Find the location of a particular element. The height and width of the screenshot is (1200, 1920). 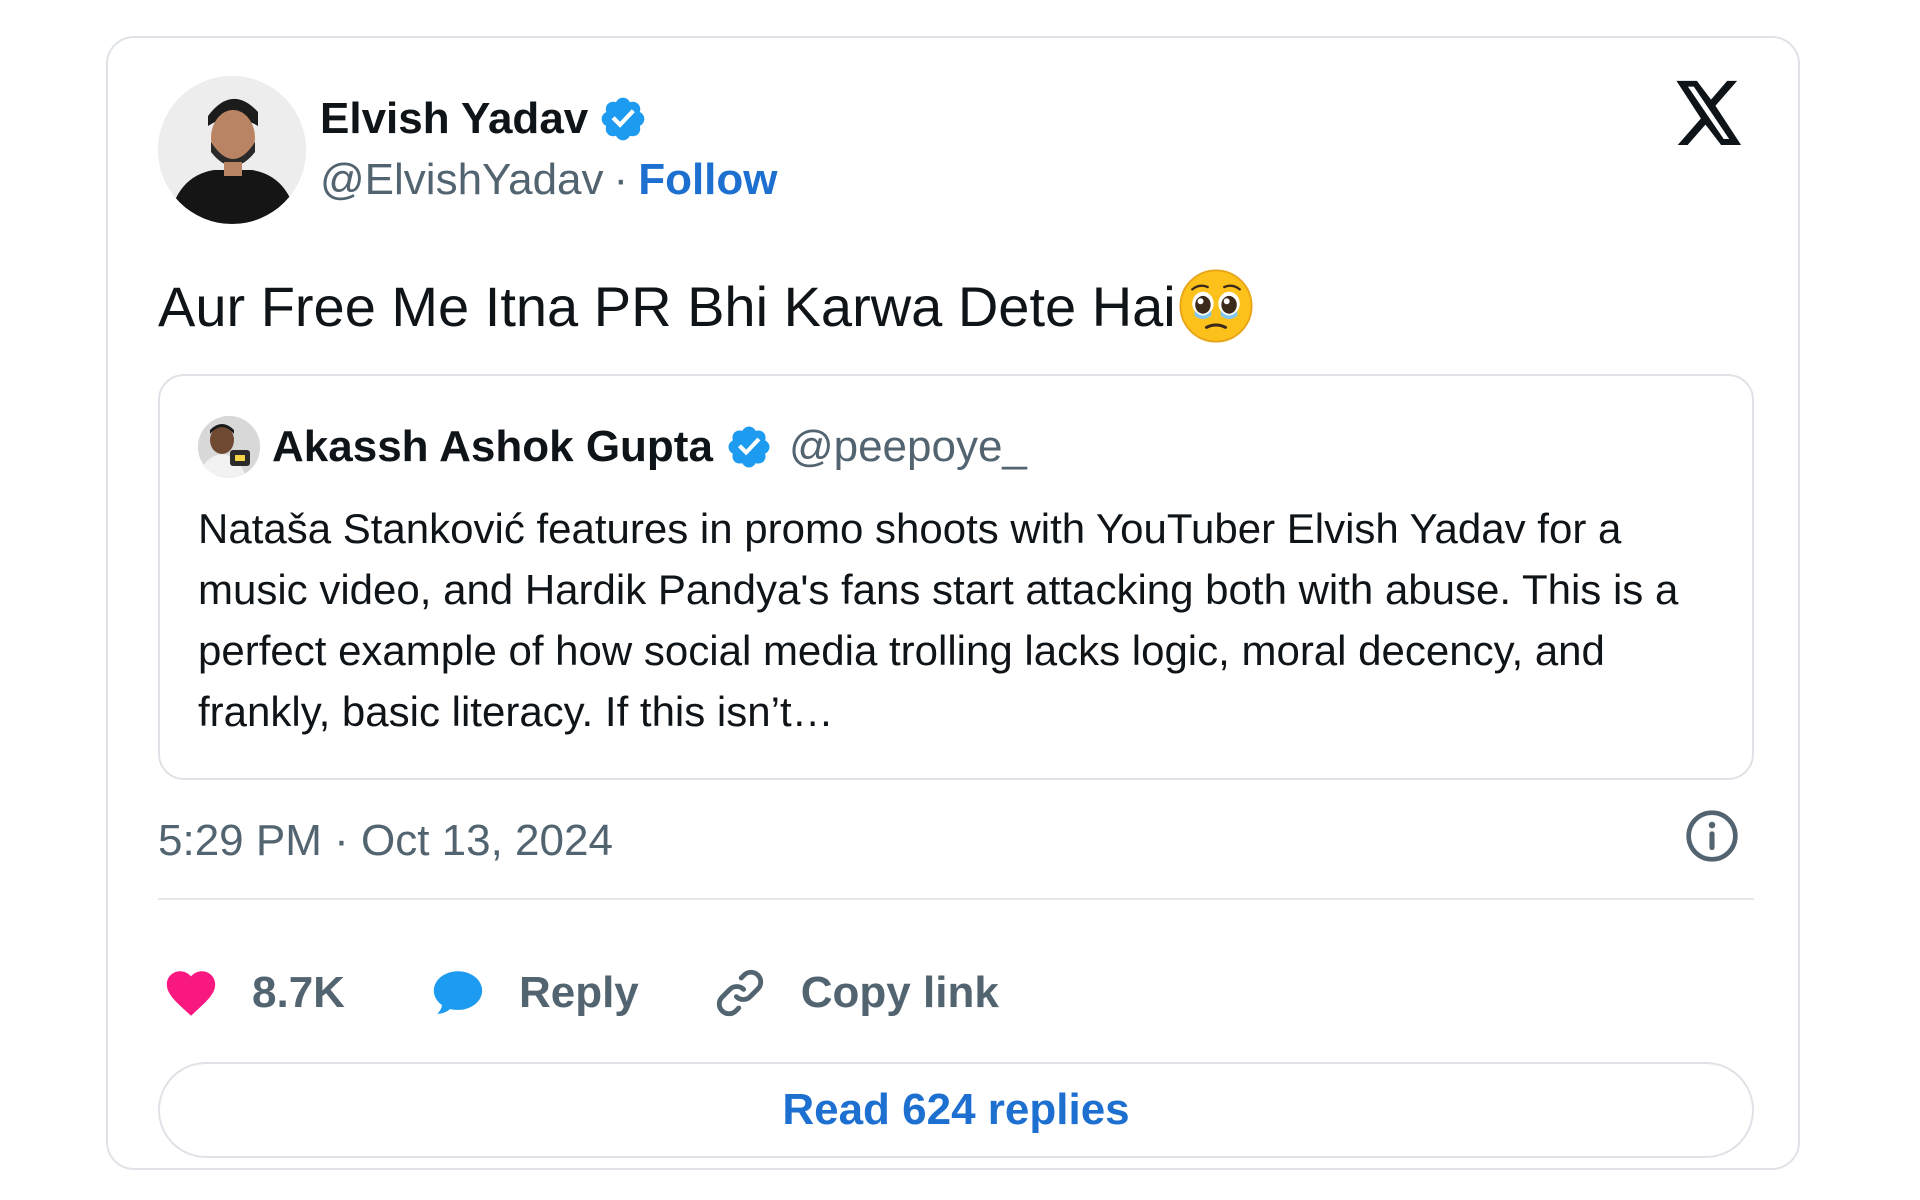

tweet-header: Elvish Yadav @ElvishYadav · Follow is located at coordinates (468, 150).